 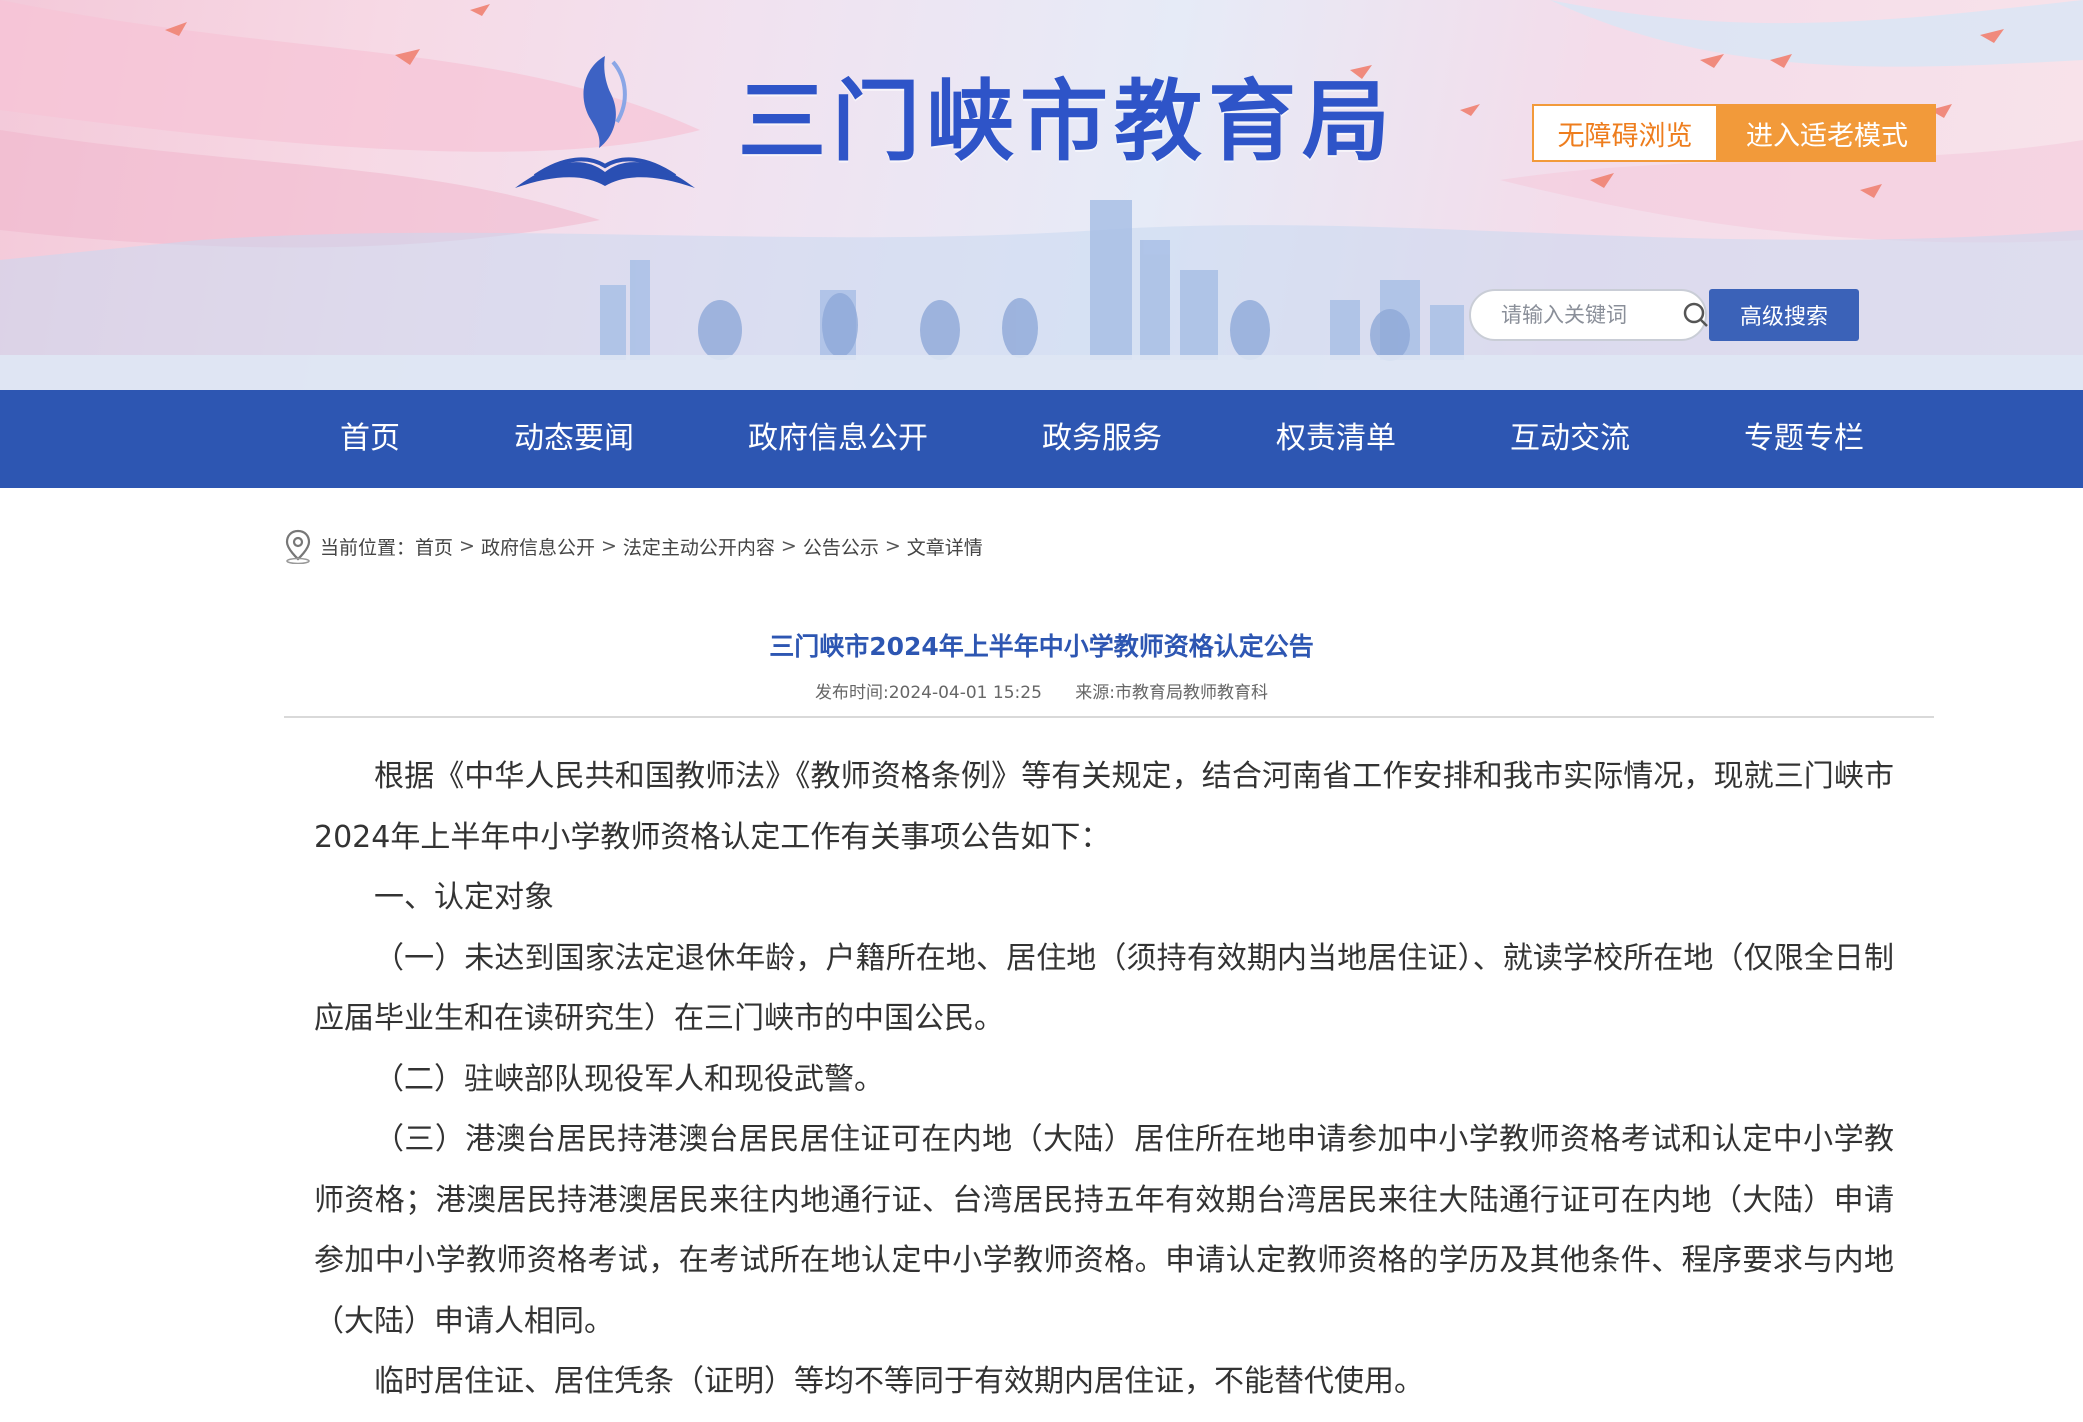 What do you see at coordinates (1696, 315) in the screenshot?
I see `search-icon` at bounding box center [1696, 315].